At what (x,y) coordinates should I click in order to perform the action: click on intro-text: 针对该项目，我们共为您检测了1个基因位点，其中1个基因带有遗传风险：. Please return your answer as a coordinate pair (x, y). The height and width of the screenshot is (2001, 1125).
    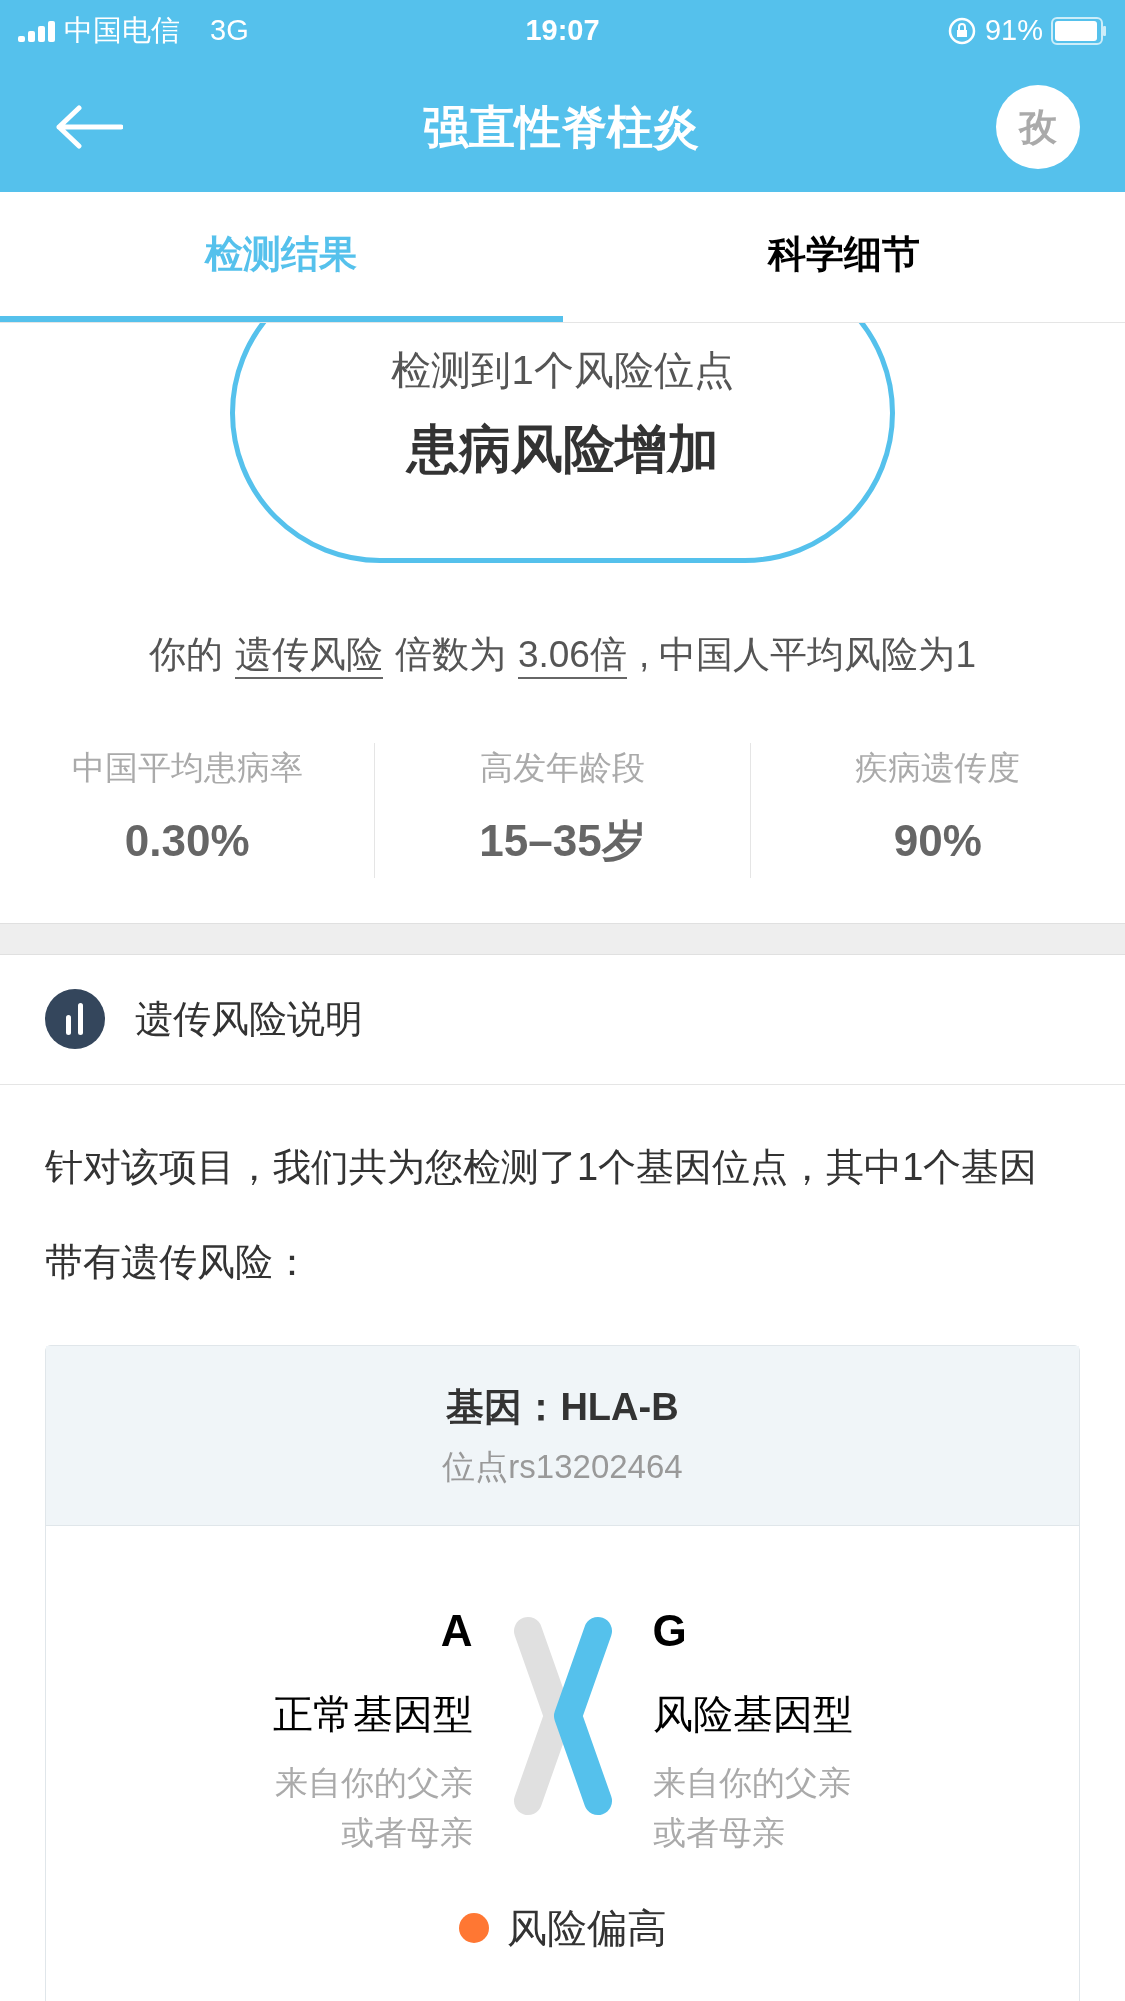
    Looking at the image, I should click on (541, 1214).